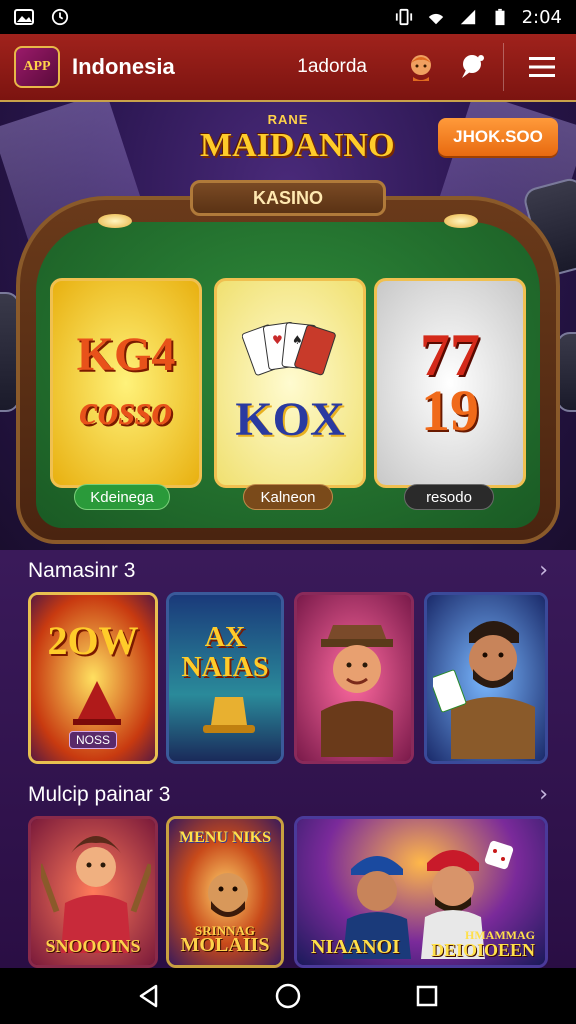  I want to click on brand-logo: RANE MAIDANNO, so click(297, 147).